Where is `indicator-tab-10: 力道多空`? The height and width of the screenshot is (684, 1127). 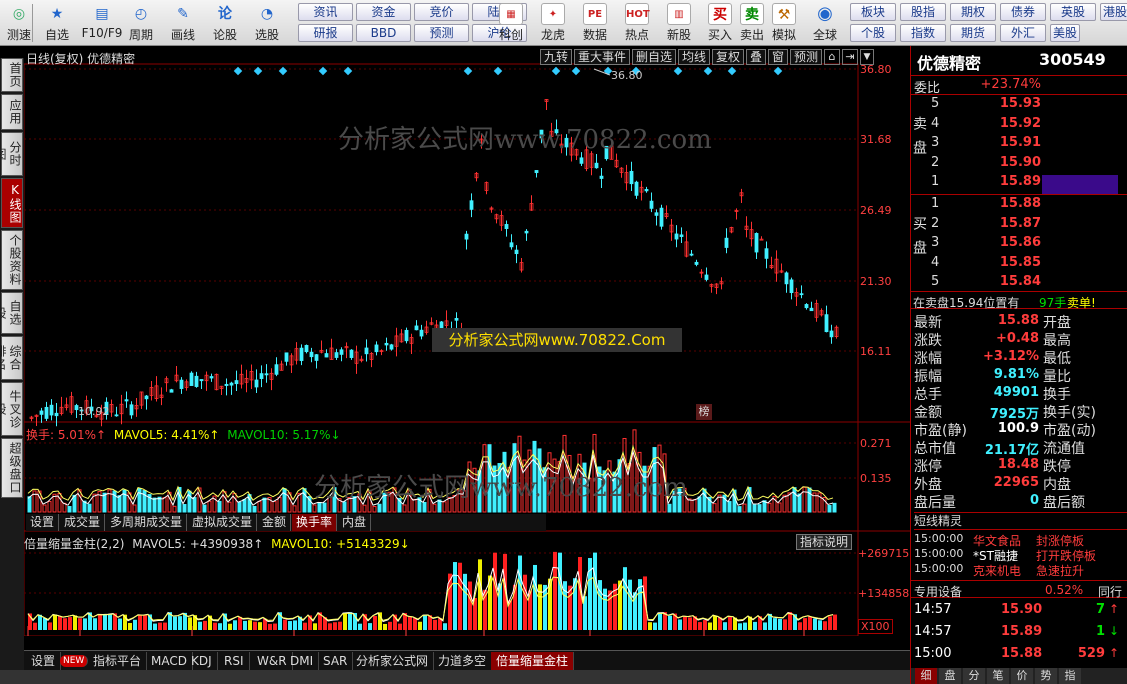 indicator-tab-10: 力道多空 is located at coordinates (463, 661).